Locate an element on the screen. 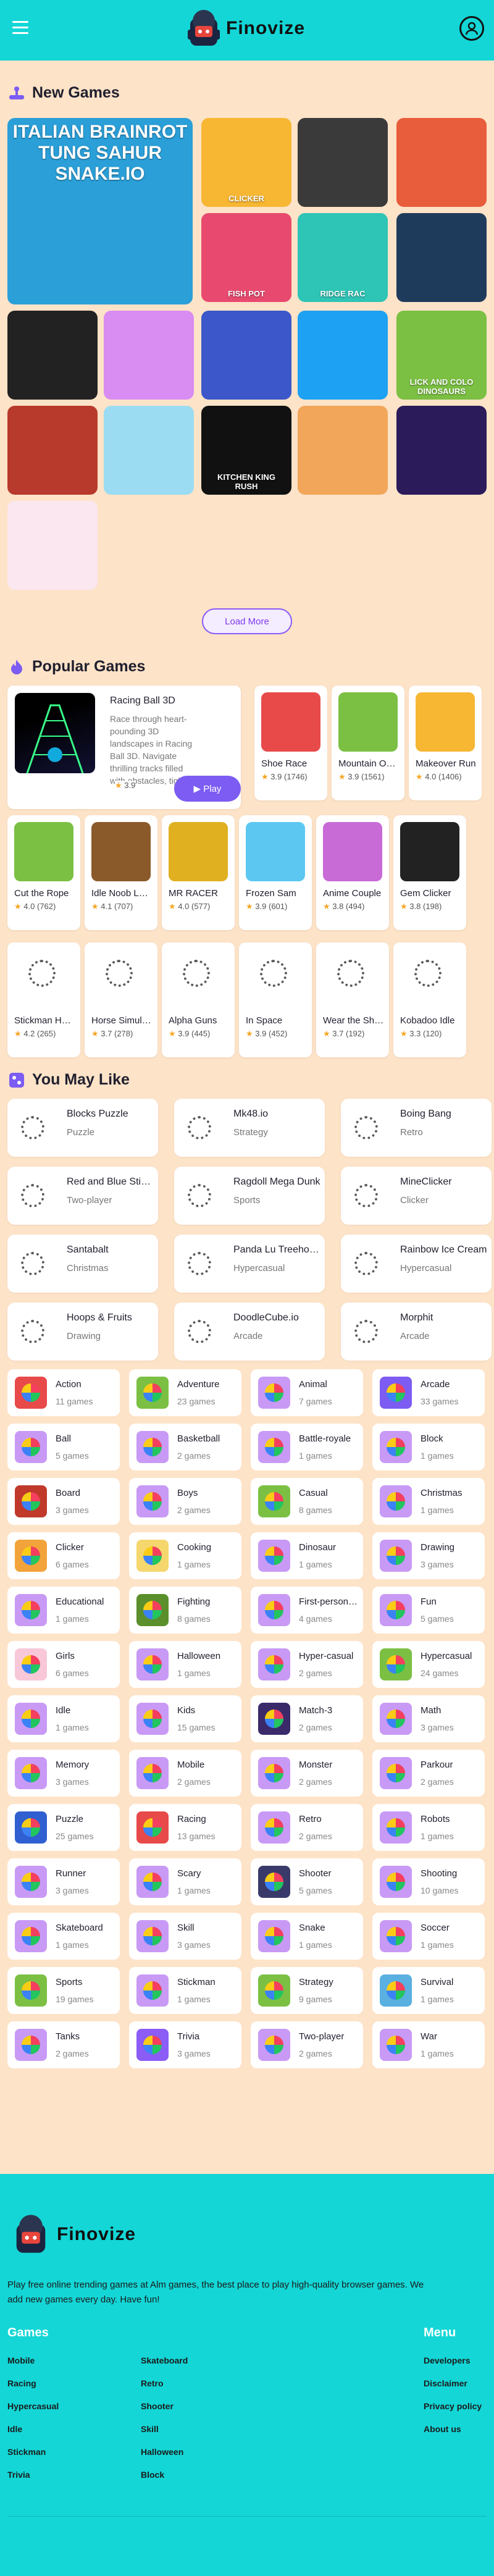 Image resolution: width=494 pixels, height=2576 pixels. category-card: Adventure 23 games is located at coordinates (185, 1392).